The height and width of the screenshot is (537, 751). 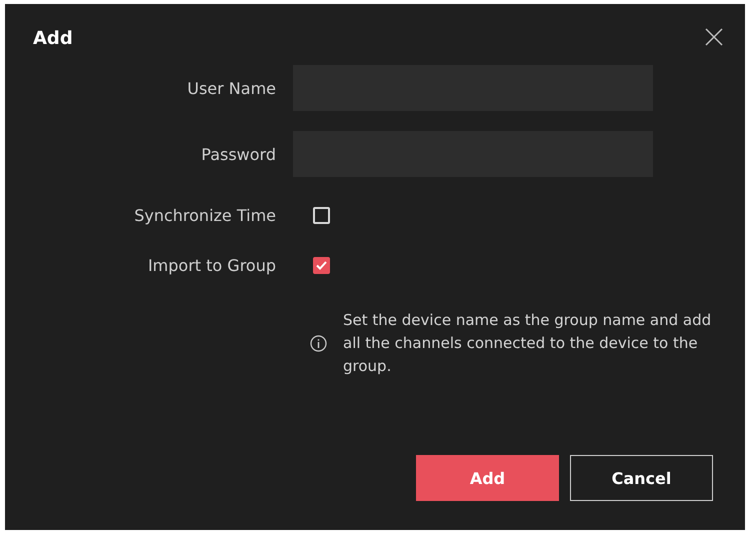 What do you see at coordinates (211, 265) in the screenshot?
I see `checkbox-label: Import to Group` at bounding box center [211, 265].